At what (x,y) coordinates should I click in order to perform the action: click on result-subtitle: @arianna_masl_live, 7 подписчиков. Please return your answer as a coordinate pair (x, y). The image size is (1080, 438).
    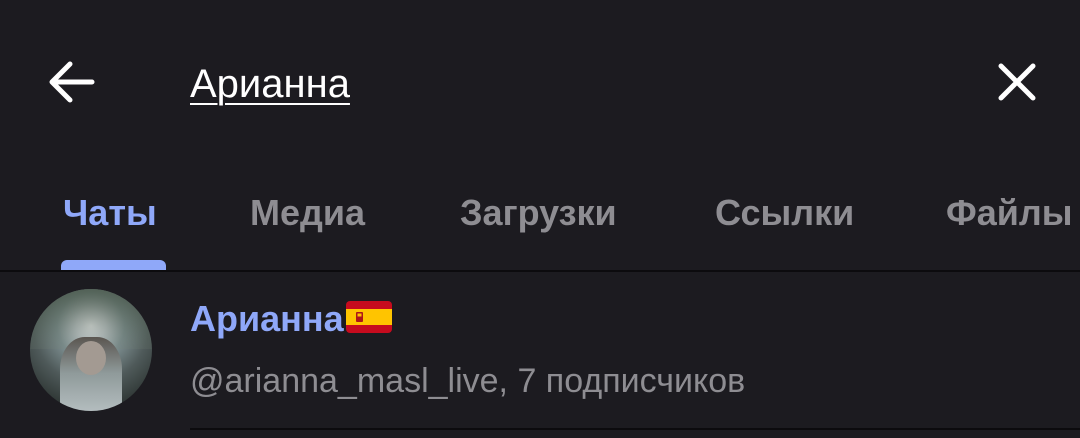
    Looking at the image, I should click on (468, 381).